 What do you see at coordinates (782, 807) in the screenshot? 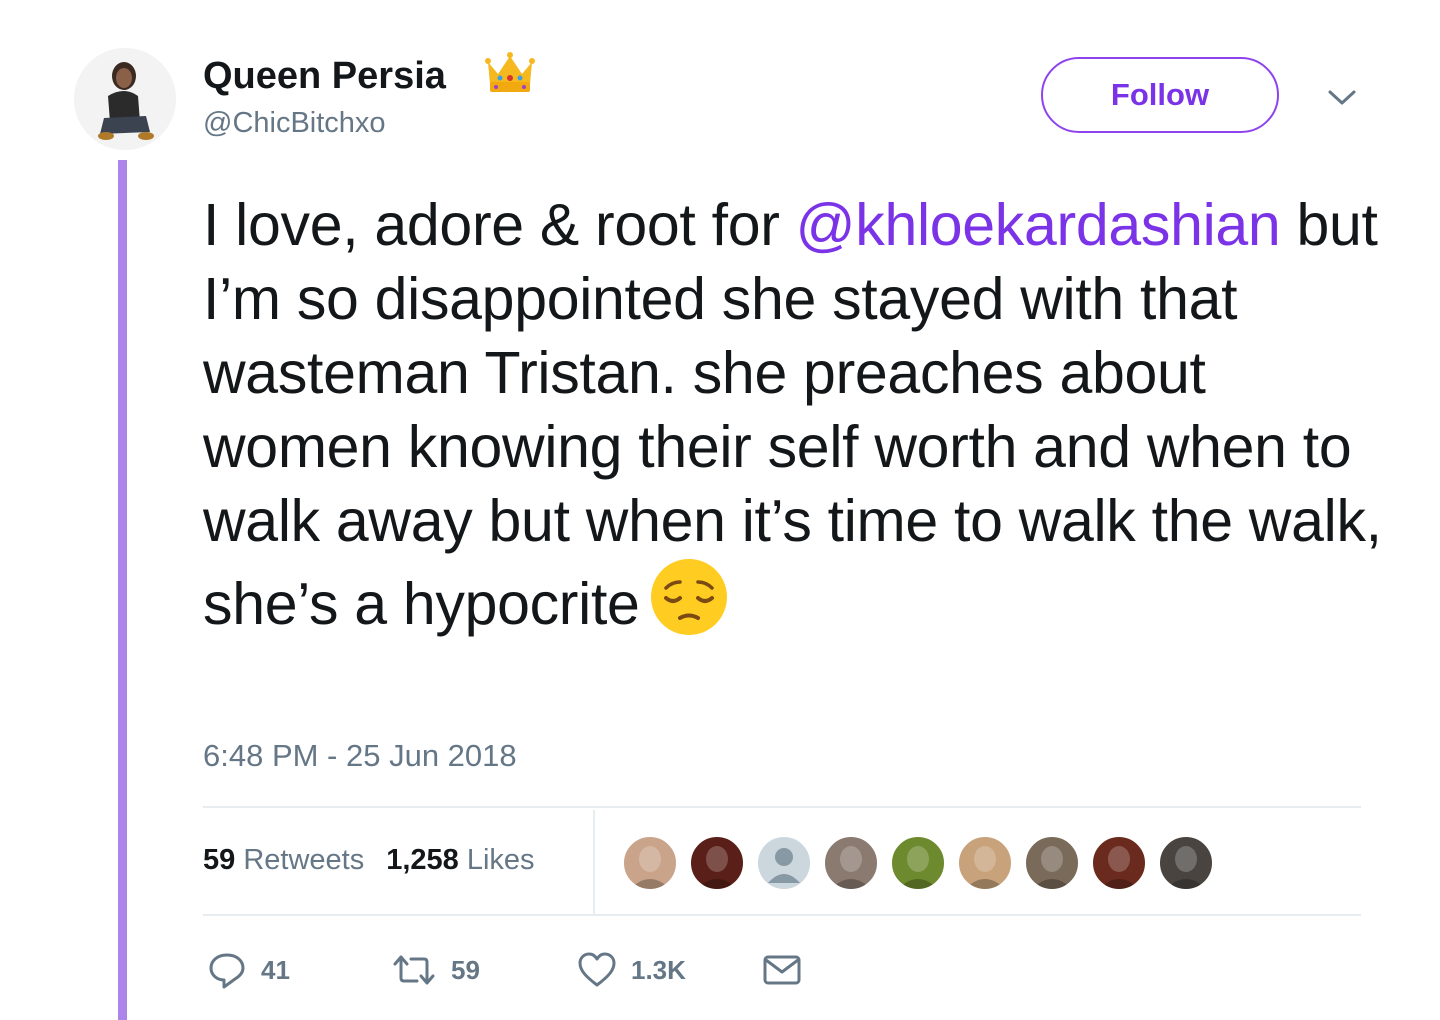
I see `divider-top` at bounding box center [782, 807].